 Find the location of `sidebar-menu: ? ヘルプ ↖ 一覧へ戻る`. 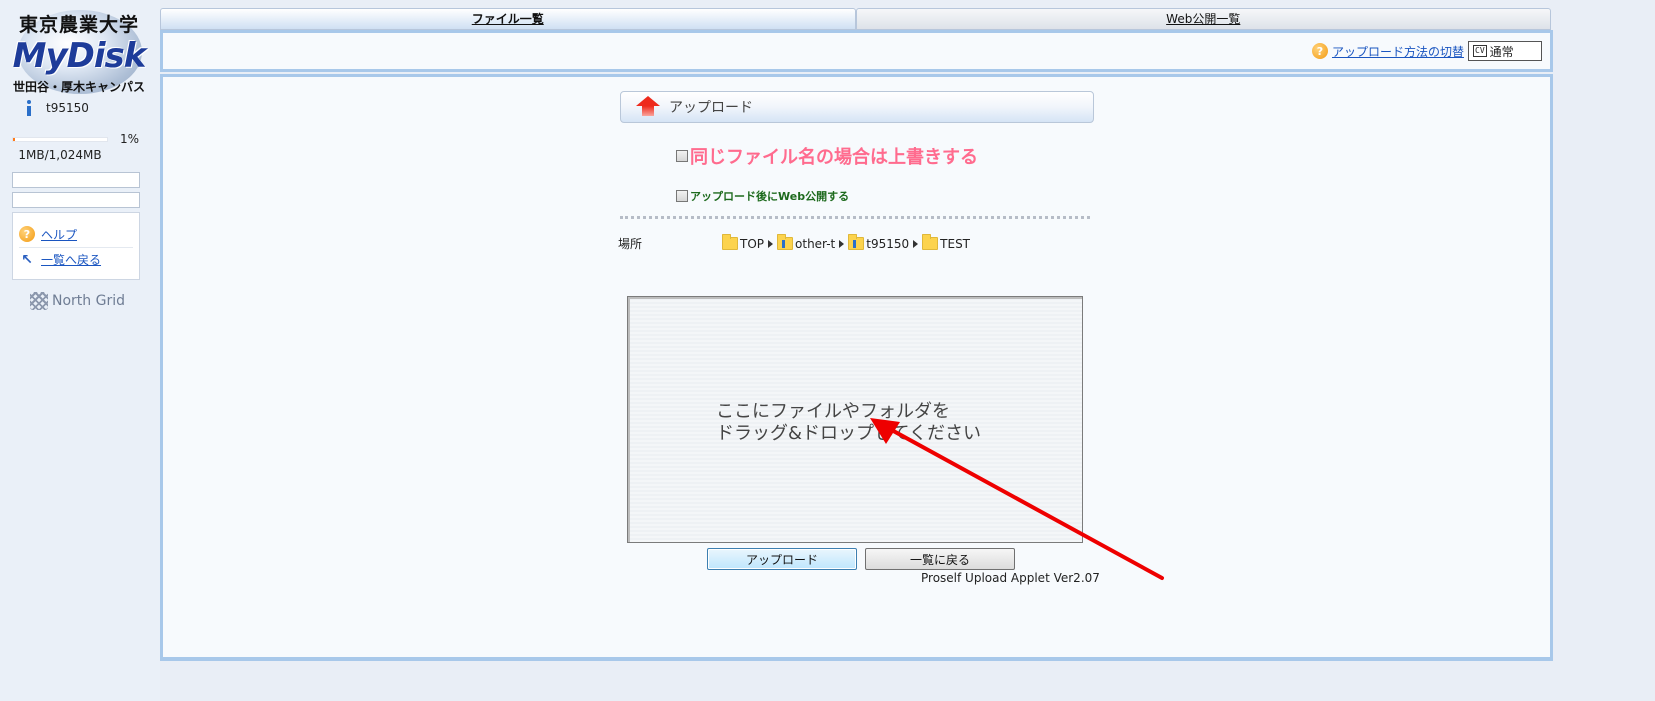

sidebar-menu: ? ヘルプ ↖ 一覧へ戻る is located at coordinates (76, 246).